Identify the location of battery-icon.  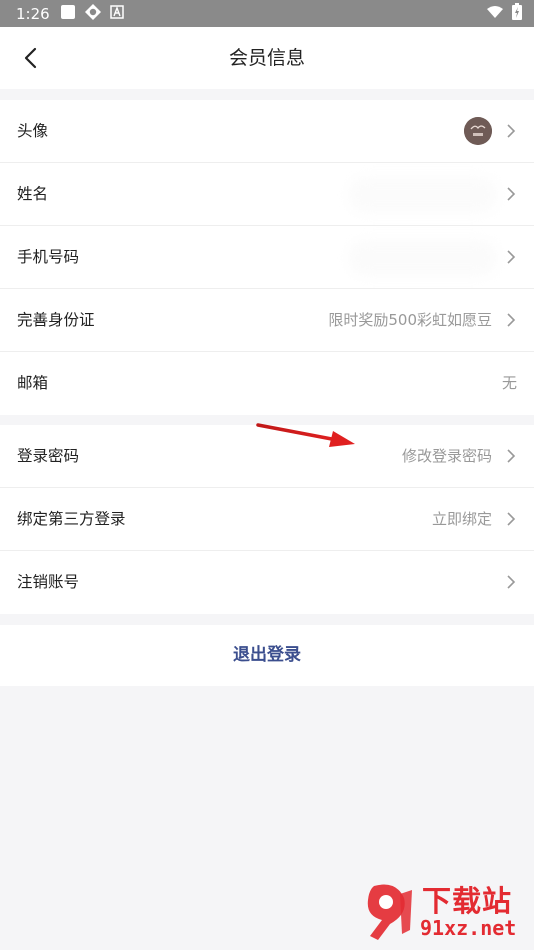
(517, 13).